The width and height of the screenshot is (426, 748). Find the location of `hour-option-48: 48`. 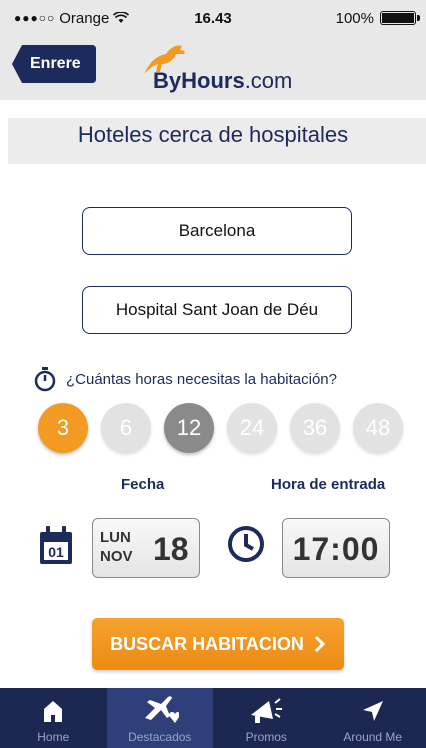

hour-option-48: 48 is located at coordinates (378, 428).